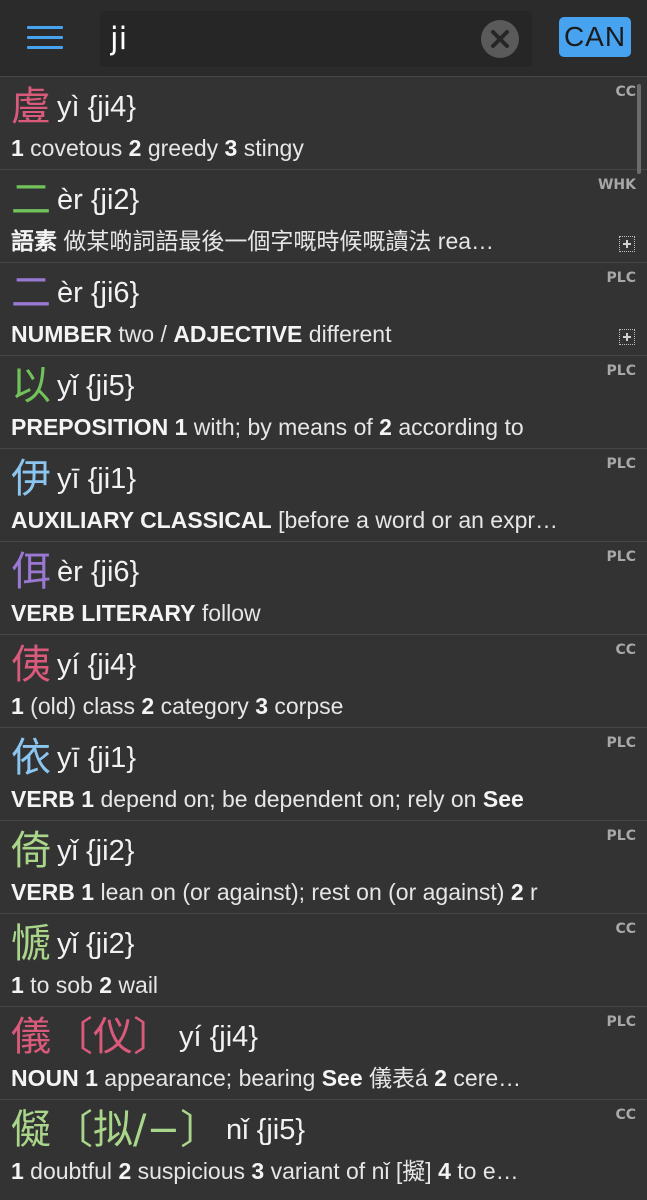  I want to click on entry-romanization: yǐ {ji5}, so click(96, 386).